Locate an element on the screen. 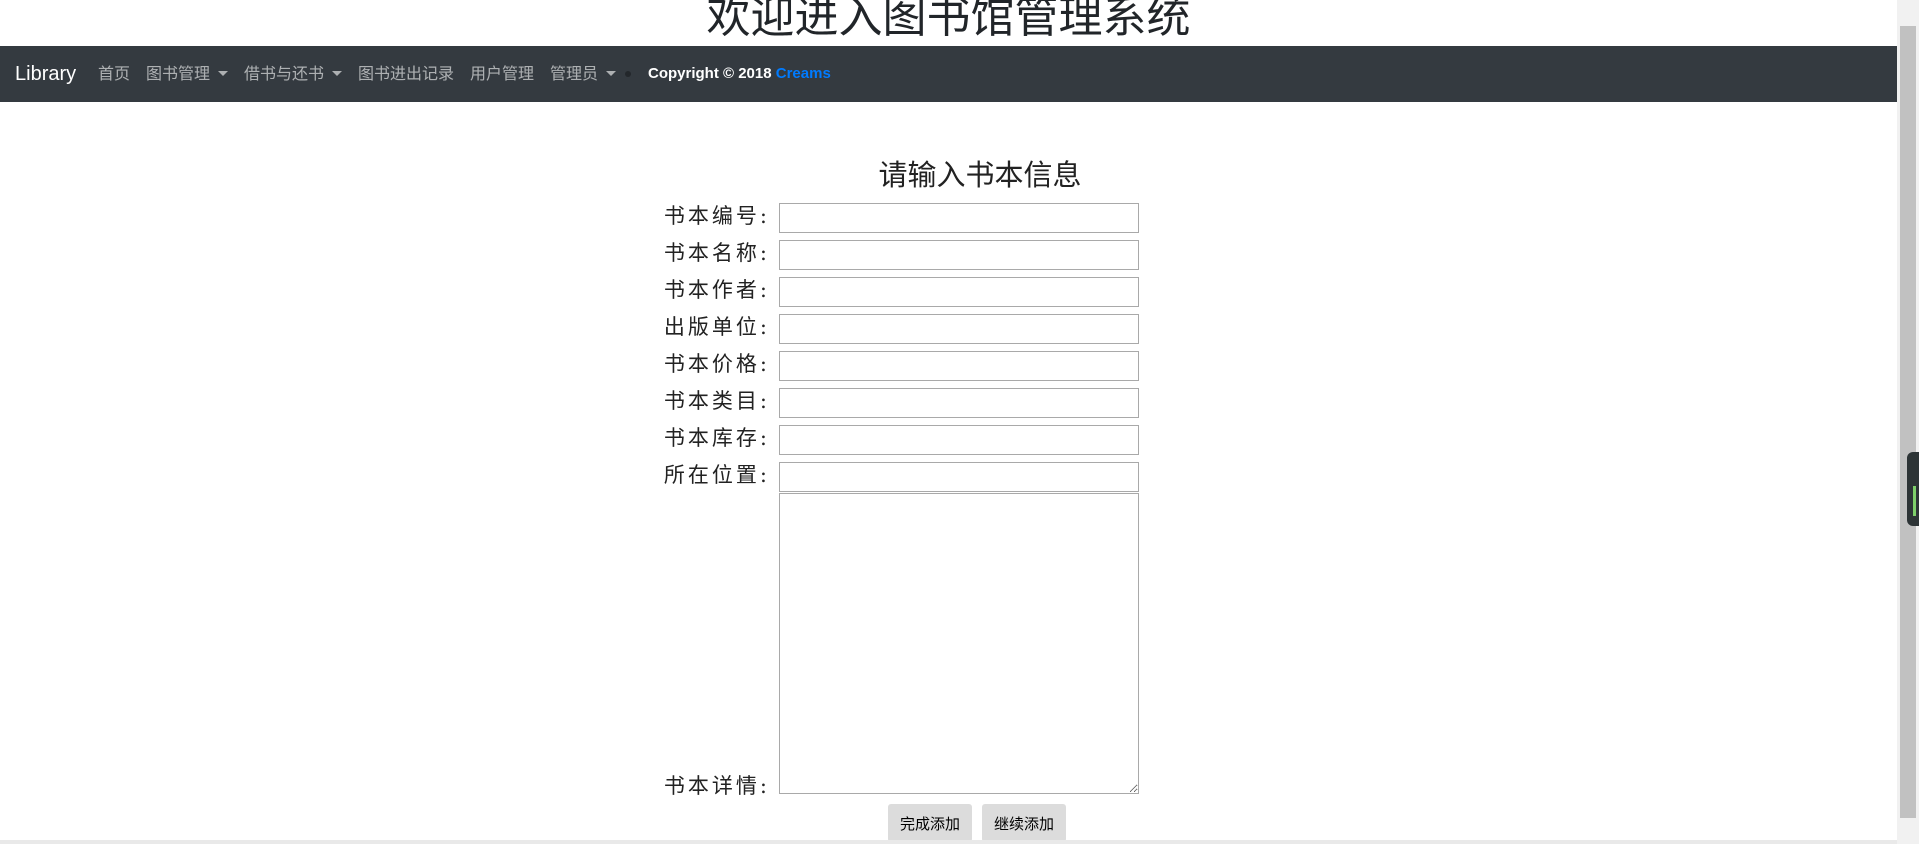 This screenshot has height=844, width=1919. side-widget-handle is located at coordinates (1913, 489).